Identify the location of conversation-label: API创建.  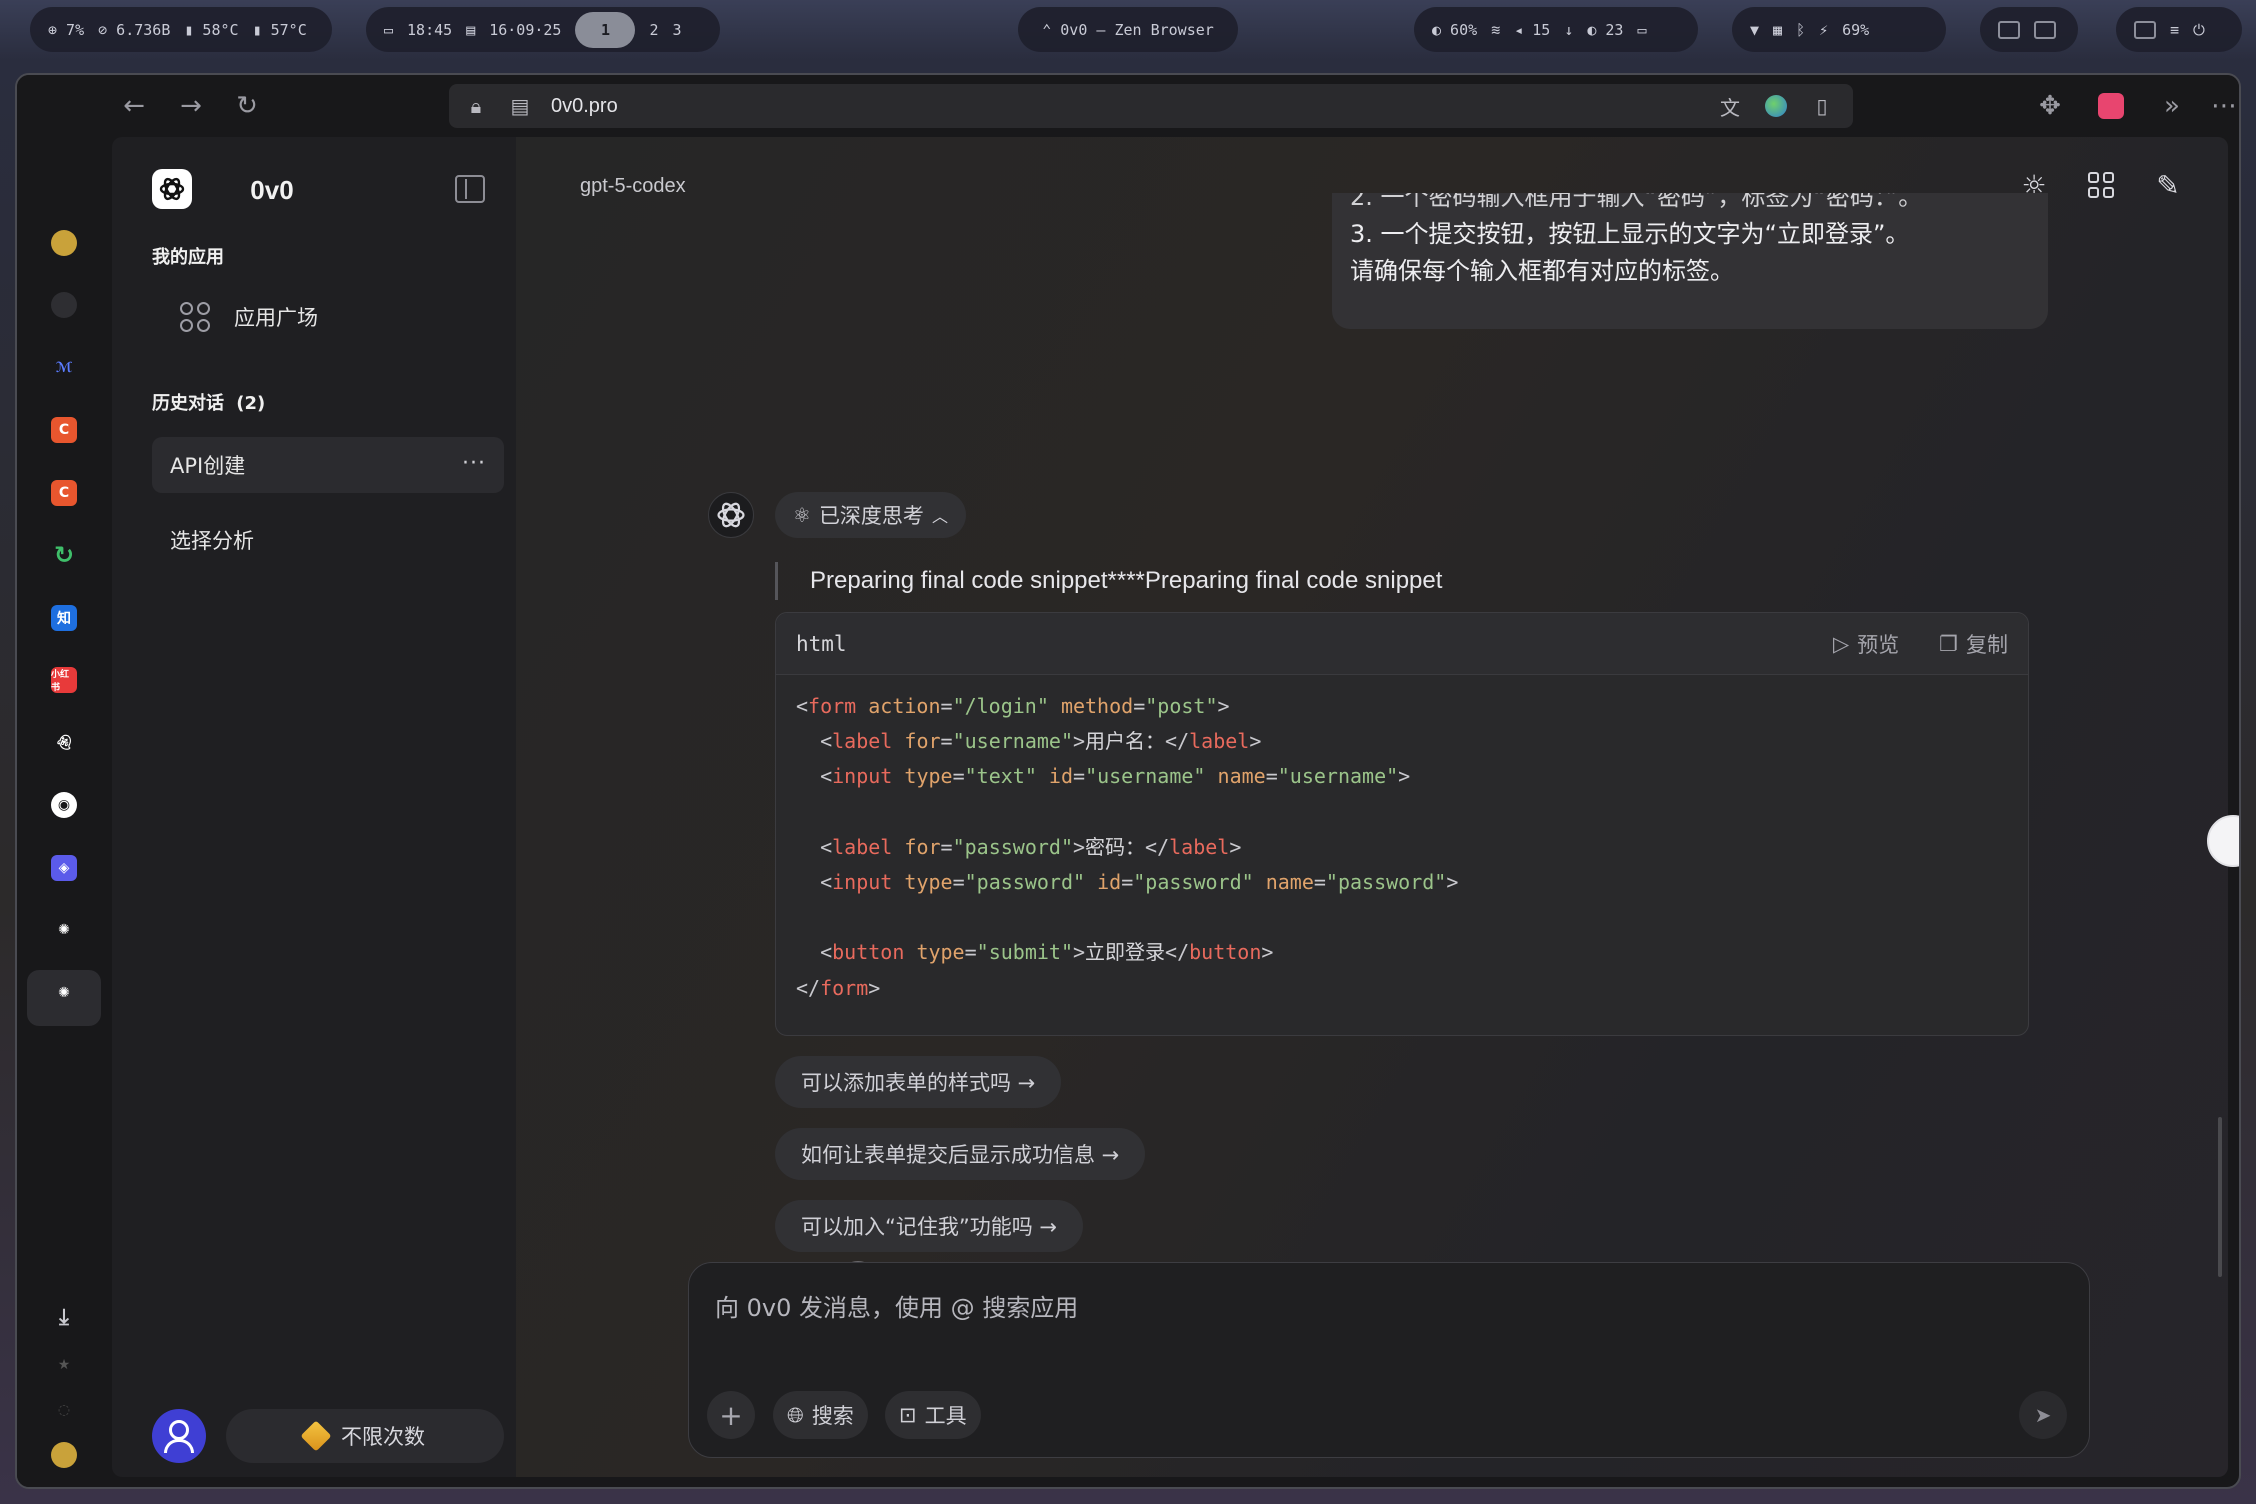
(208, 466).